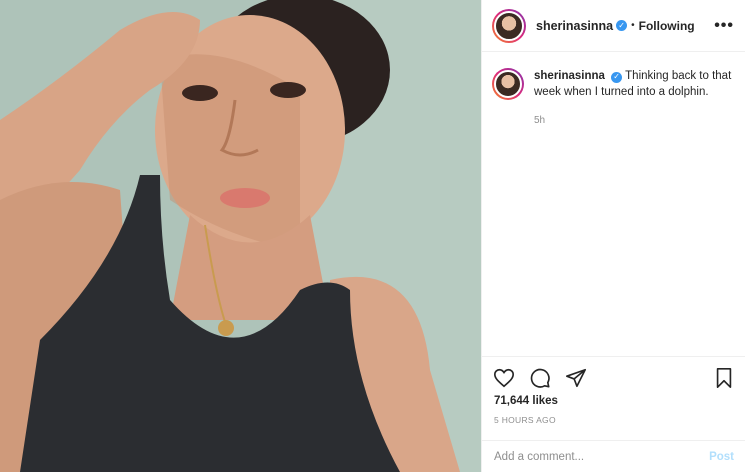 The height and width of the screenshot is (472, 745). What do you see at coordinates (602, 456) in the screenshot?
I see `comment-input` at bounding box center [602, 456].